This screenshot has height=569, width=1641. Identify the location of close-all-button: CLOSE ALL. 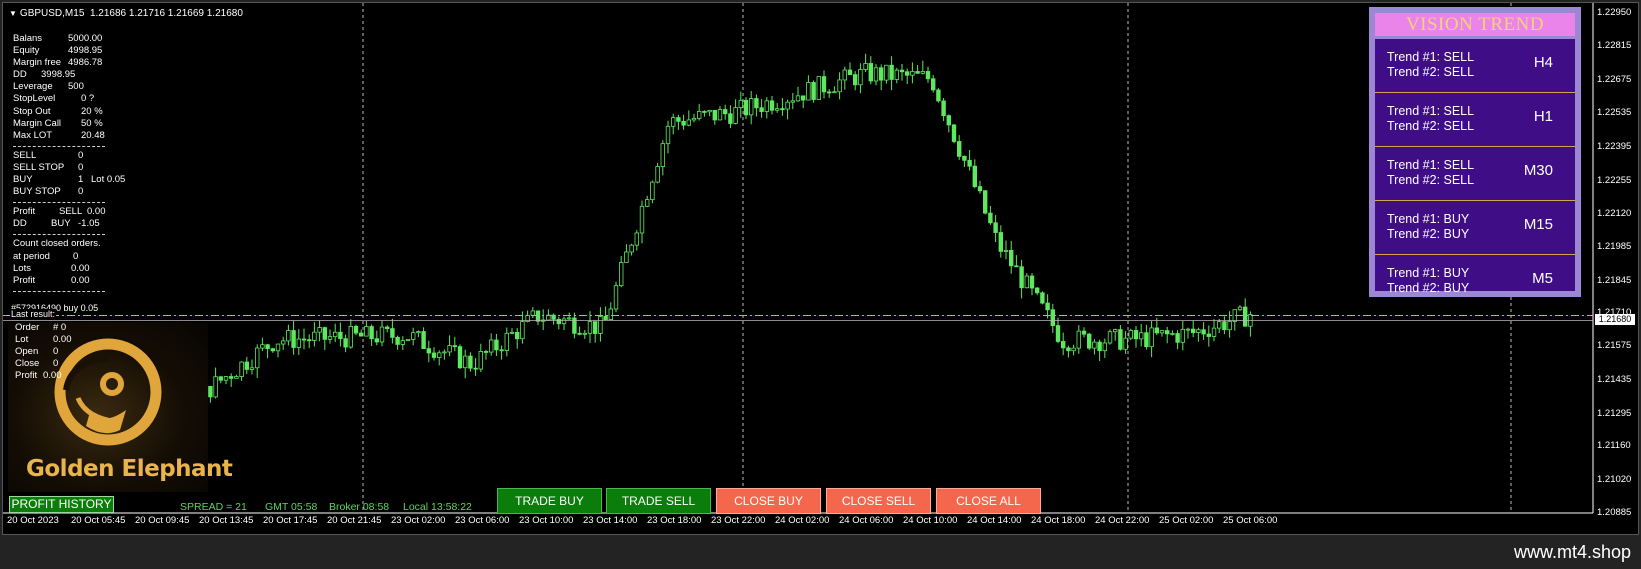
(988, 501).